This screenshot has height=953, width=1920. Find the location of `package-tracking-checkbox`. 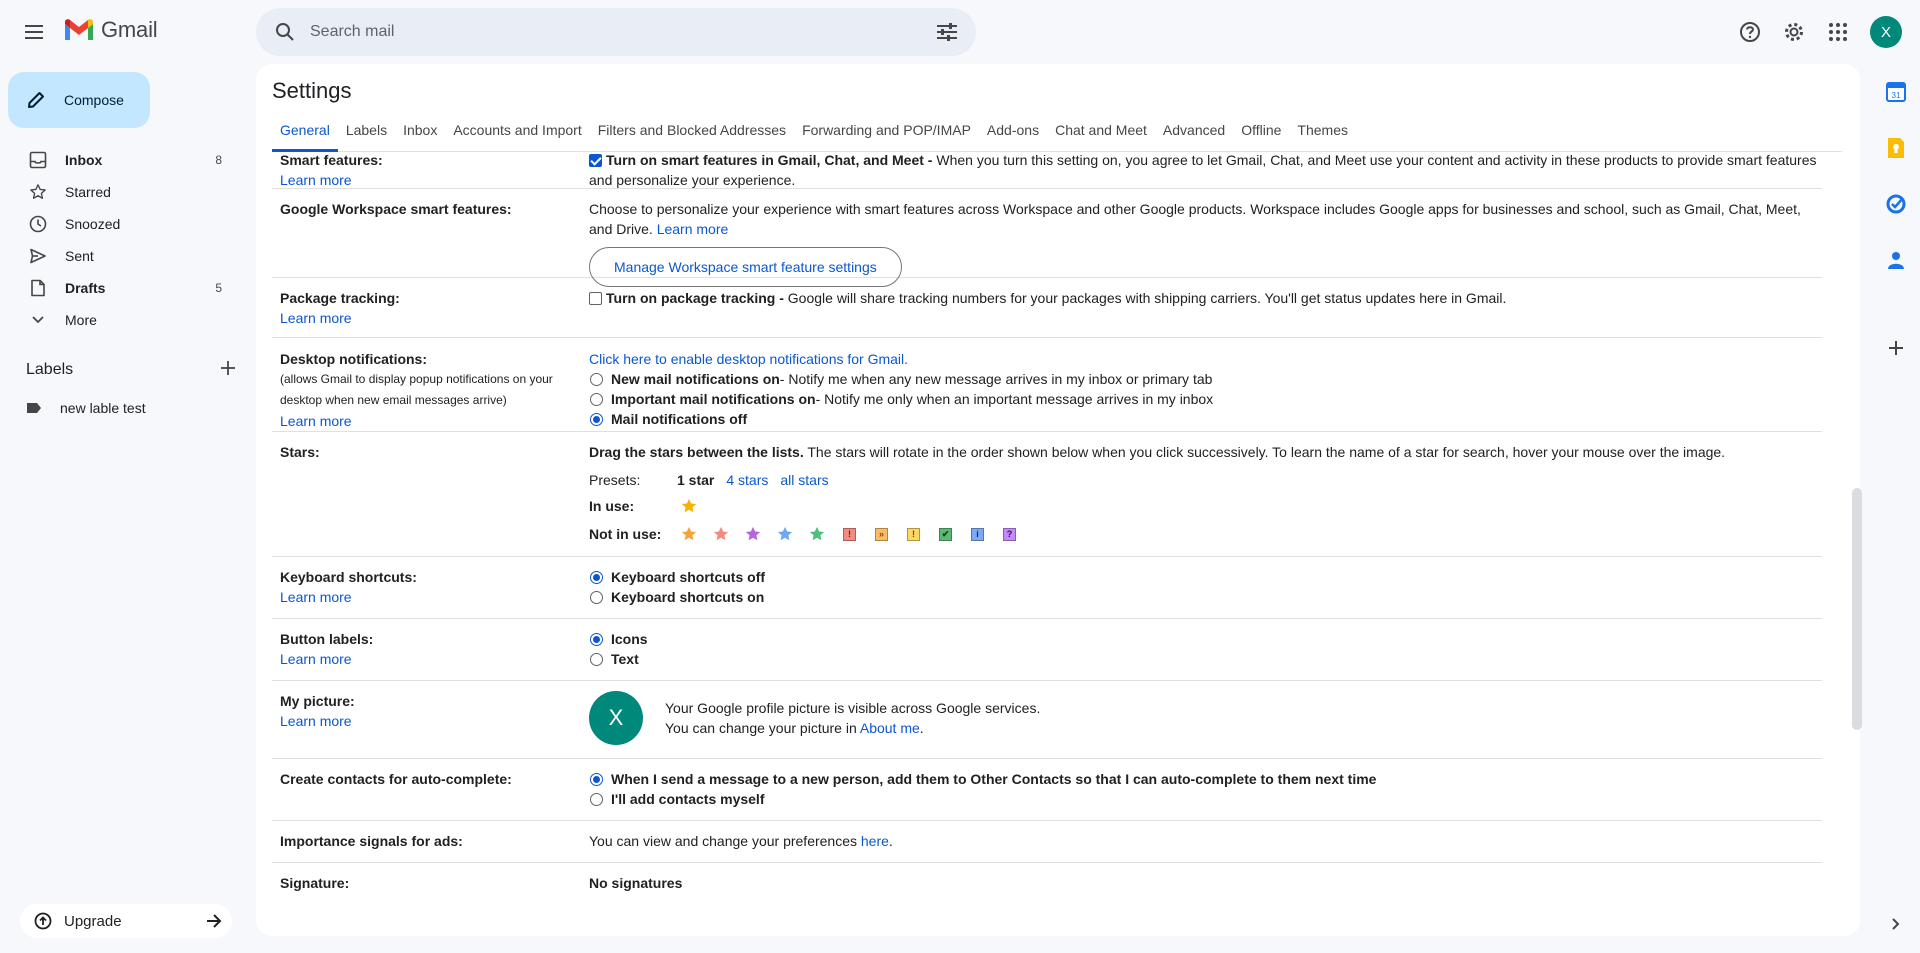

package-tracking-checkbox is located at coordinates (595, 298).